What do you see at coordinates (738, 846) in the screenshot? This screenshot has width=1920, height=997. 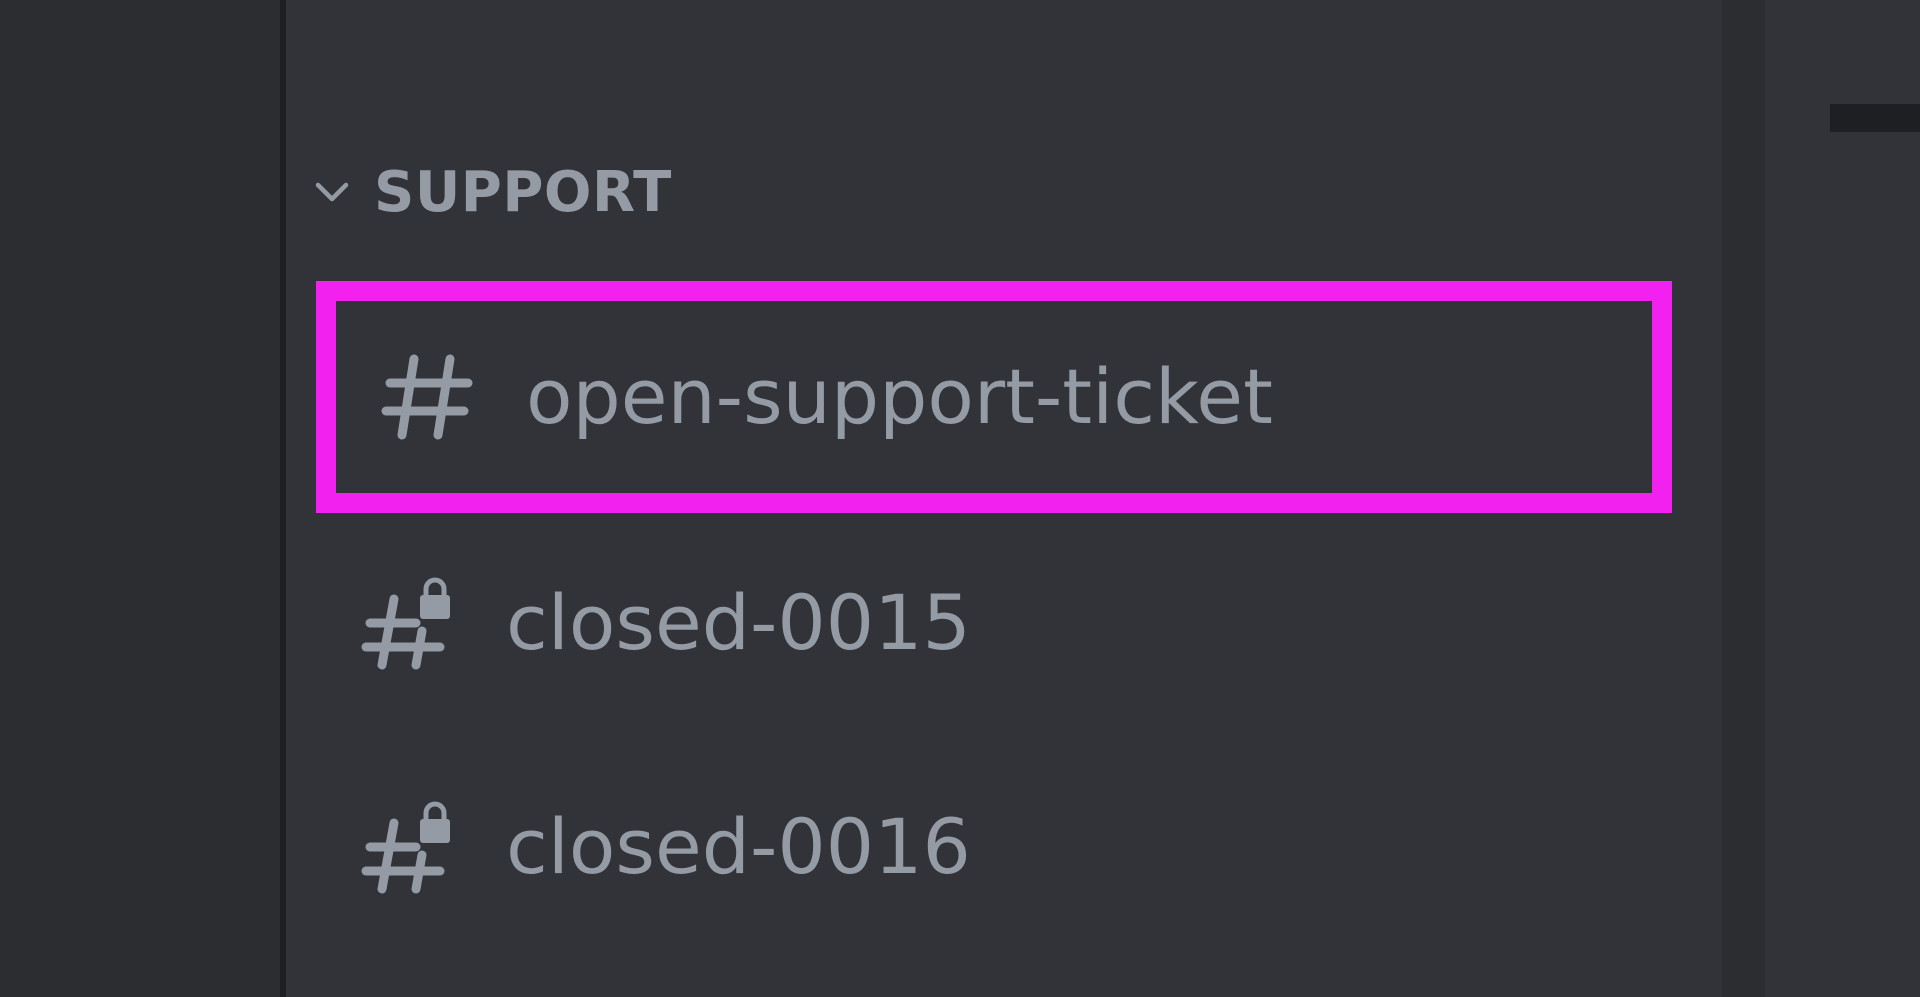 I see `channel-name: closed-0016` at bounding box center [738, 846].